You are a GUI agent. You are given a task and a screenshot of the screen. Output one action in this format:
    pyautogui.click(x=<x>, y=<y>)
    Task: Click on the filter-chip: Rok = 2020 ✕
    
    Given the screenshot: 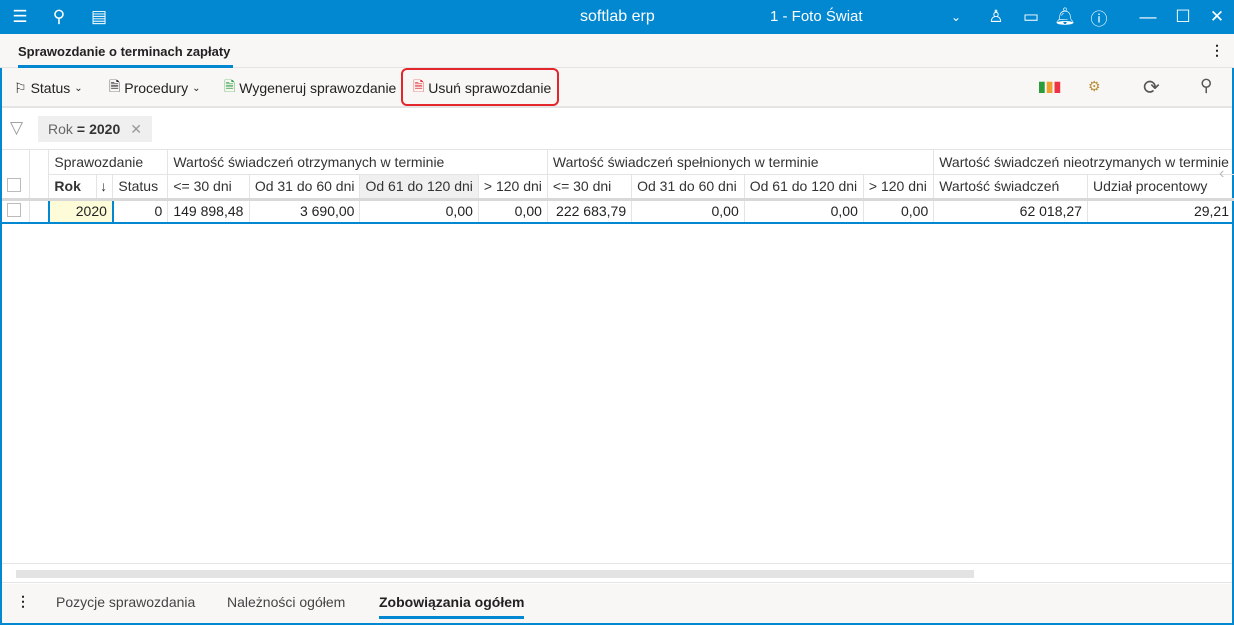 What is the action you would take?
    pyautogui.click(x=95, y=129)
    